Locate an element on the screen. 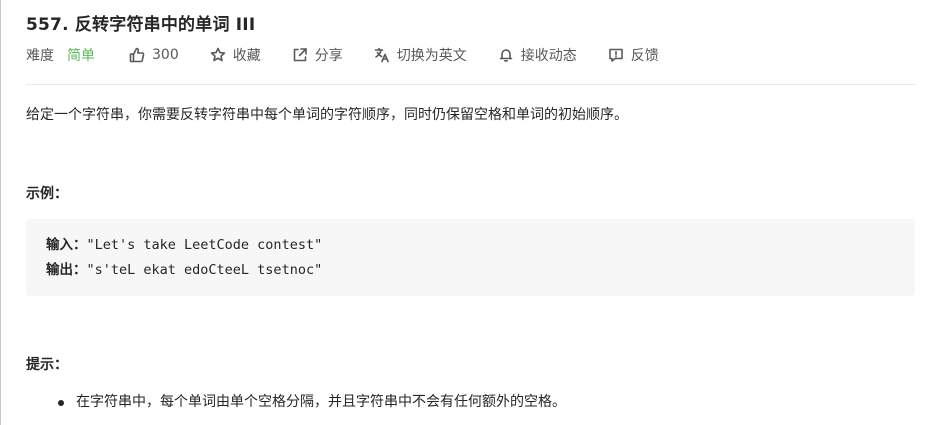 Image resolution: width=929 pixels, height=425 pixels. feedback-label: 反馈 is located at coordinates (644, 56).